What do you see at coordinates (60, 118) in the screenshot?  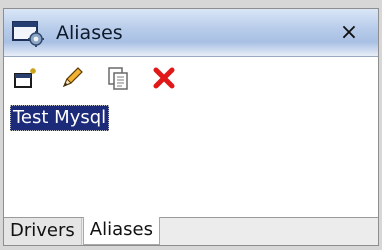 I see `list-item: Test Mysql` at bounding box center [60, 118].